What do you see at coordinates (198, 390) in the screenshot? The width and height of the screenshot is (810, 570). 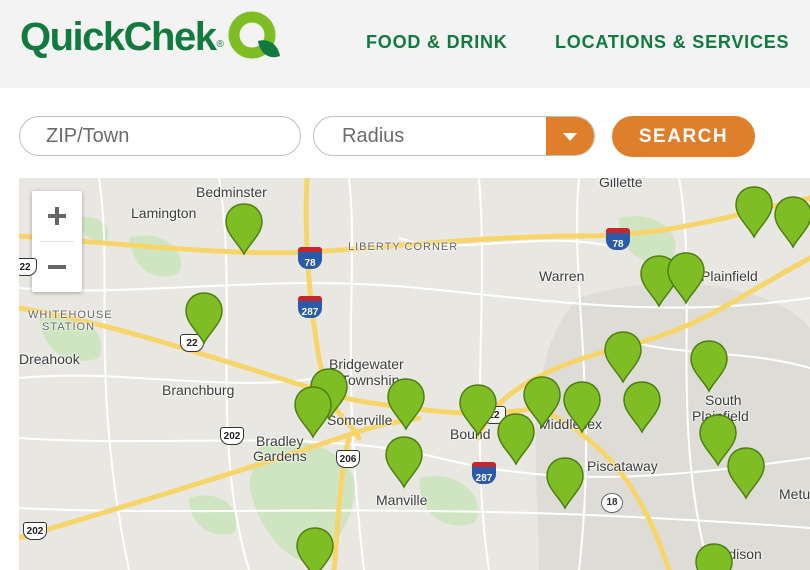 I see `map-label: Branchburg` at bounding box center [198, 390].